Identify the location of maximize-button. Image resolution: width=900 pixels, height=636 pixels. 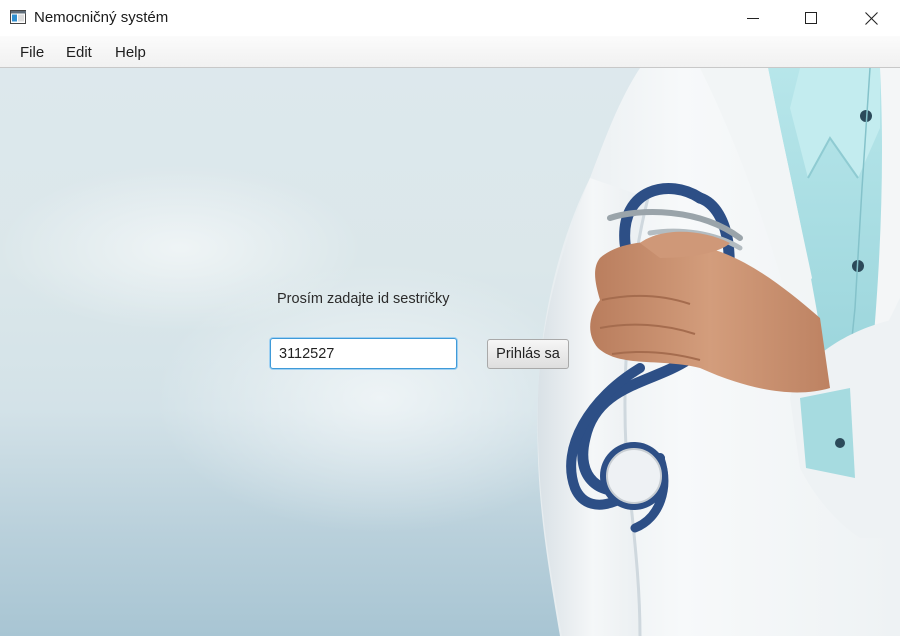
(811, 18).